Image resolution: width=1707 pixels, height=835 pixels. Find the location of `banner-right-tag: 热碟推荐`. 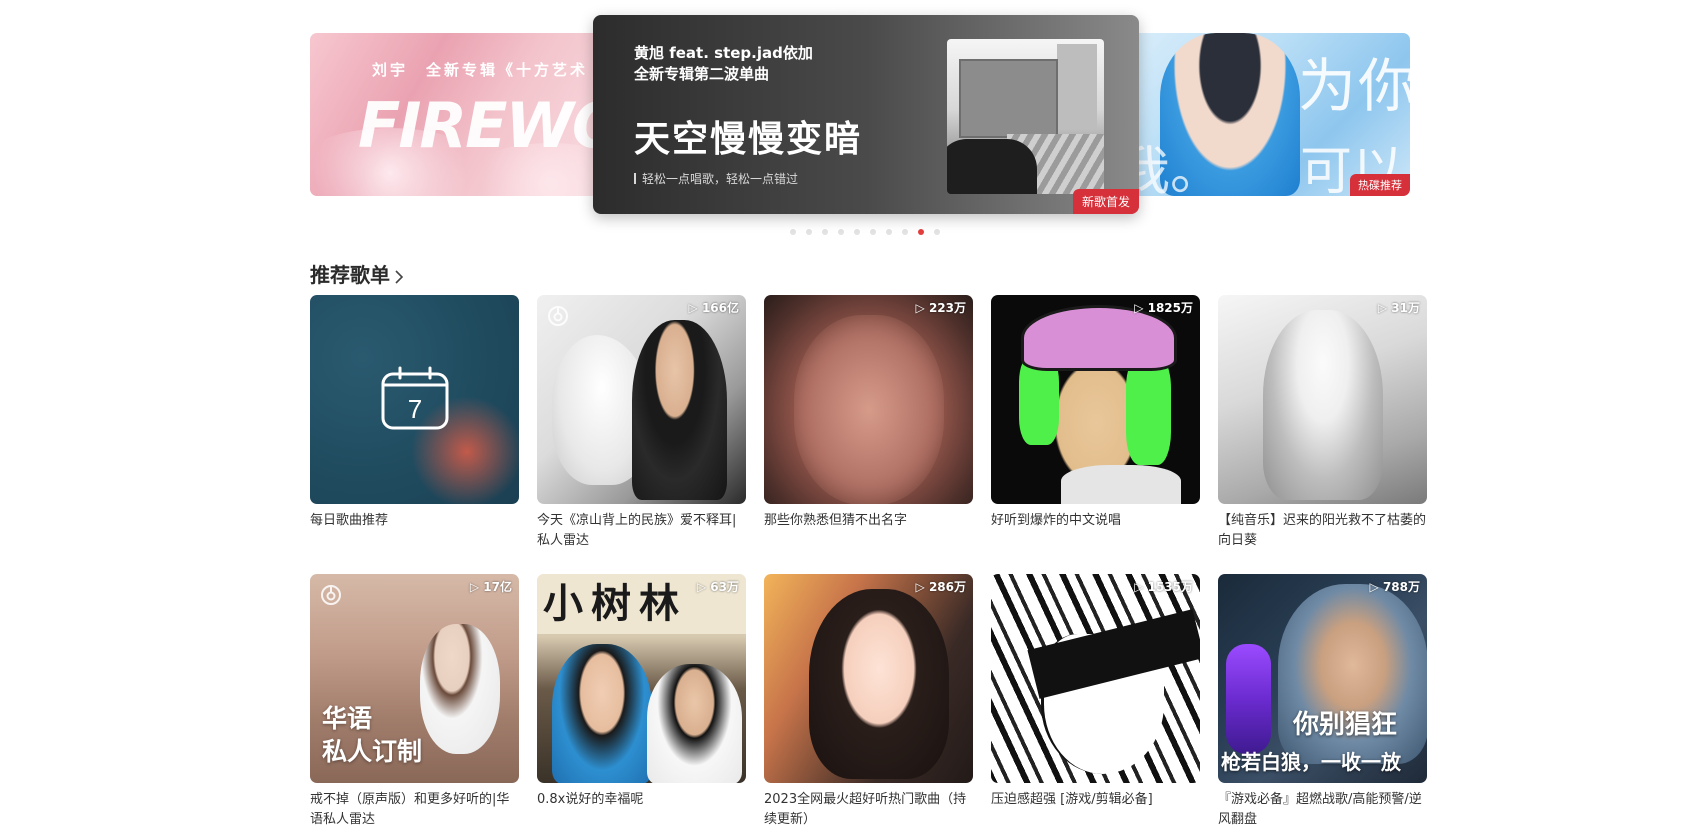

banner-right-tag: 热碟推荐 is located at coordinates (1380, 185).